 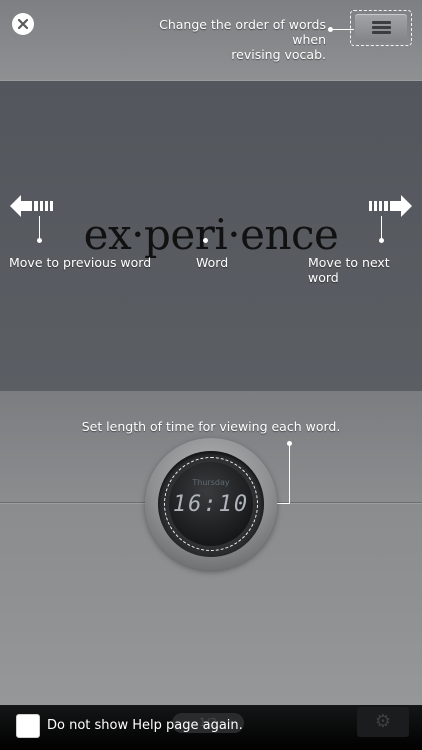 I want to click on prev-label: Move to previous word, so click(x=80, y=262).